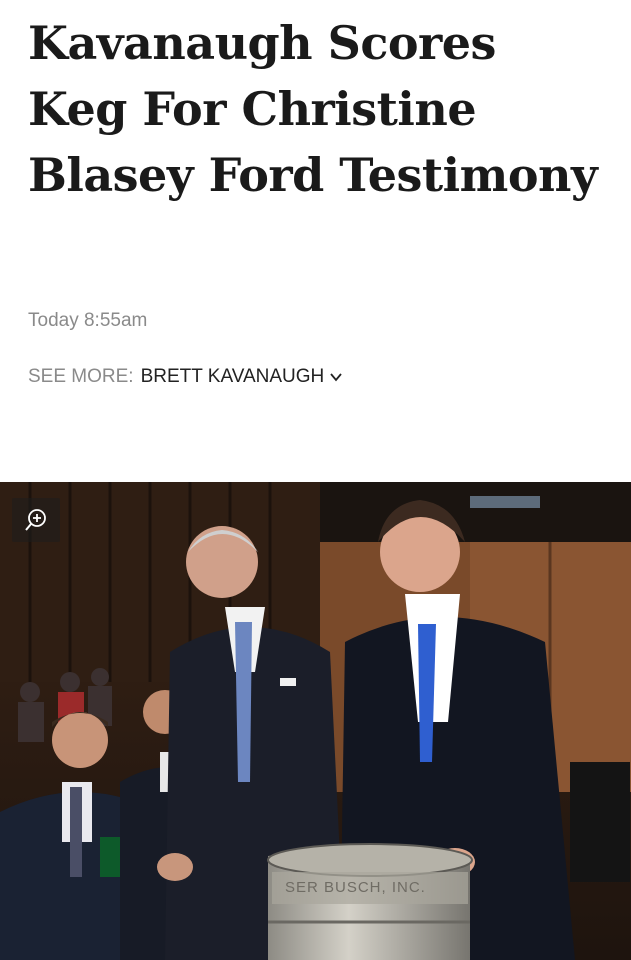  I want to click on zoom-button, so click(36, 520).